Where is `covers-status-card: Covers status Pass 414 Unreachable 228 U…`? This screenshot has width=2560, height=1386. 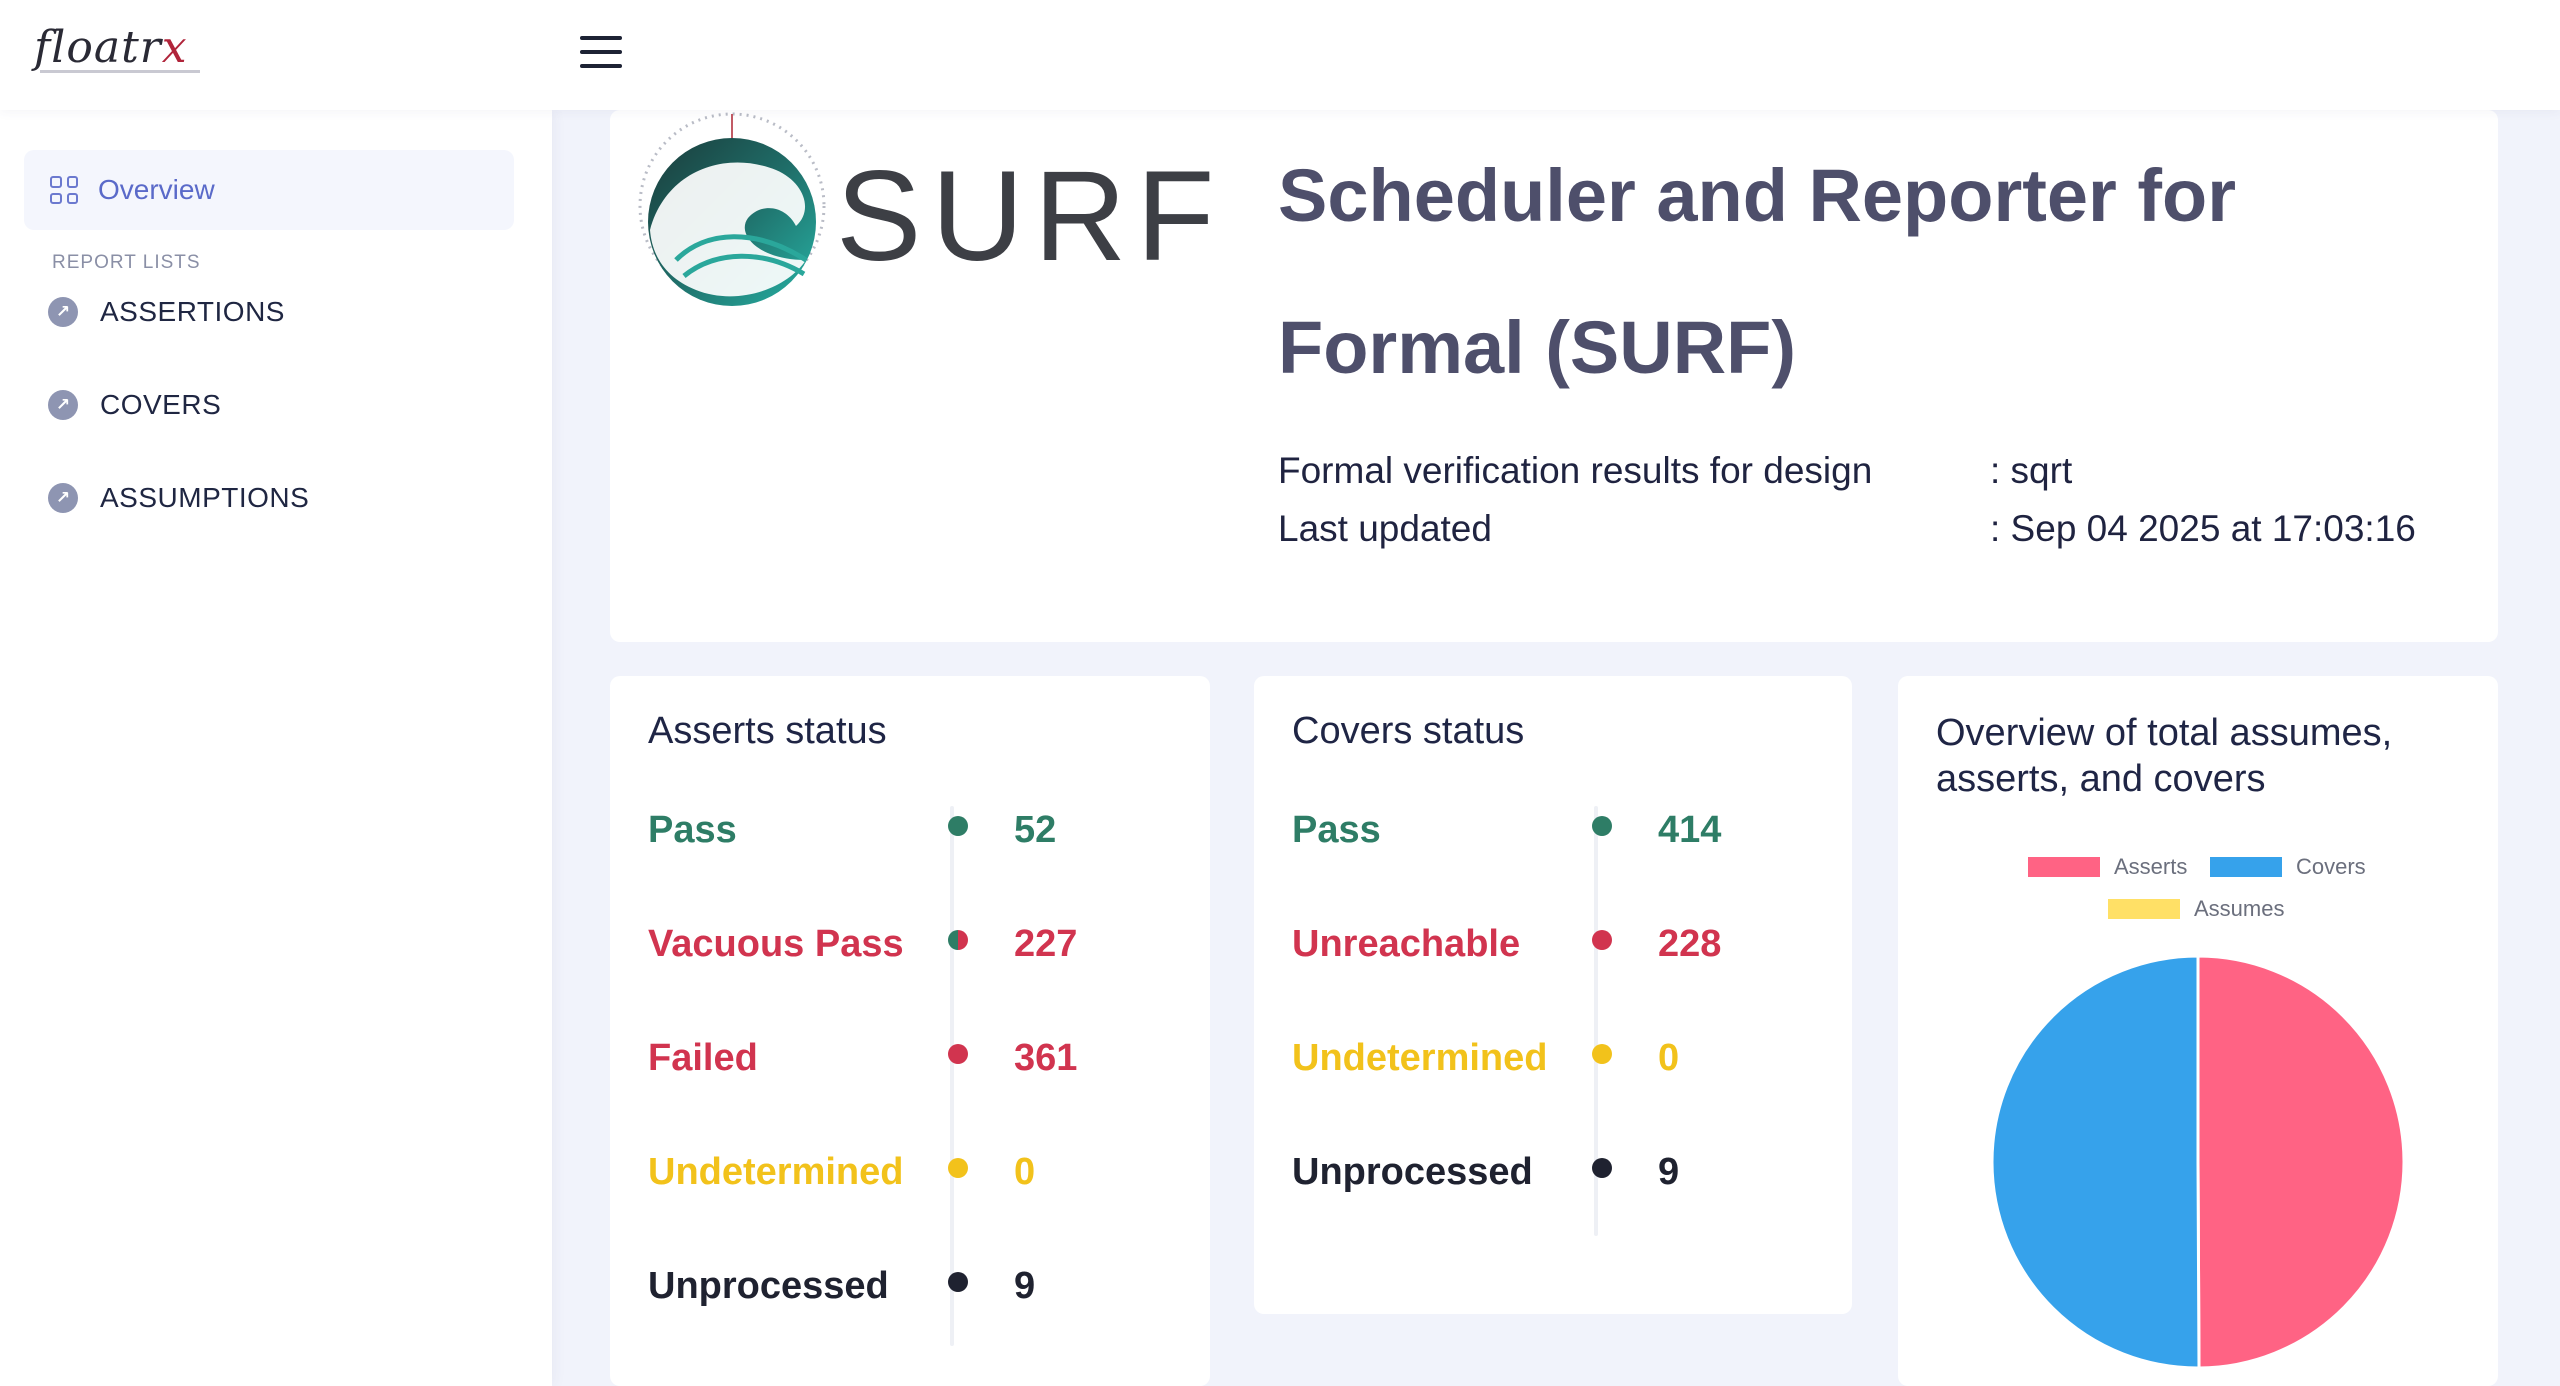
covers-status-card: Covers status Pass 414 Unreachable 228 U… is located at coordinates (1553, 995).